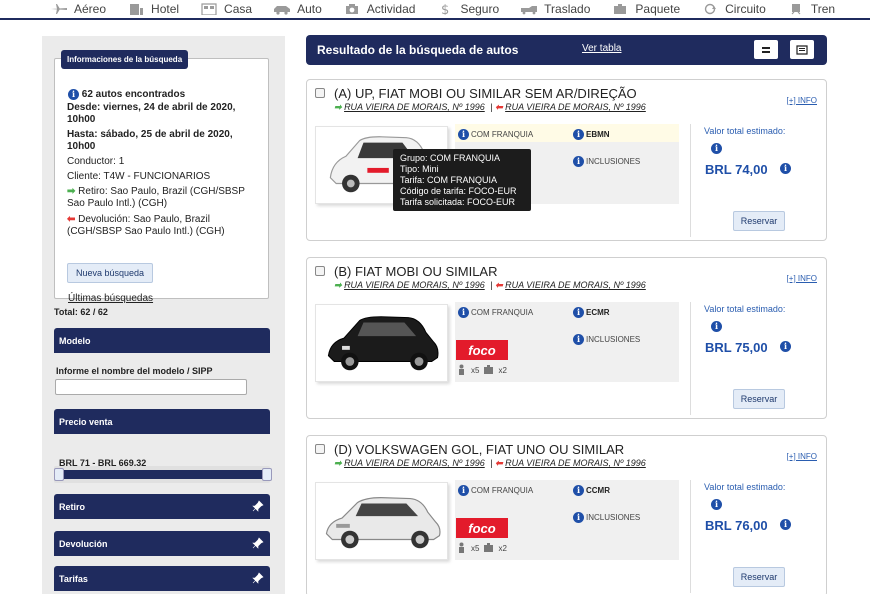 This screenshot has width=870, height=594. I want to click on filter-retiro-header: Retiro, so click(162, 506).